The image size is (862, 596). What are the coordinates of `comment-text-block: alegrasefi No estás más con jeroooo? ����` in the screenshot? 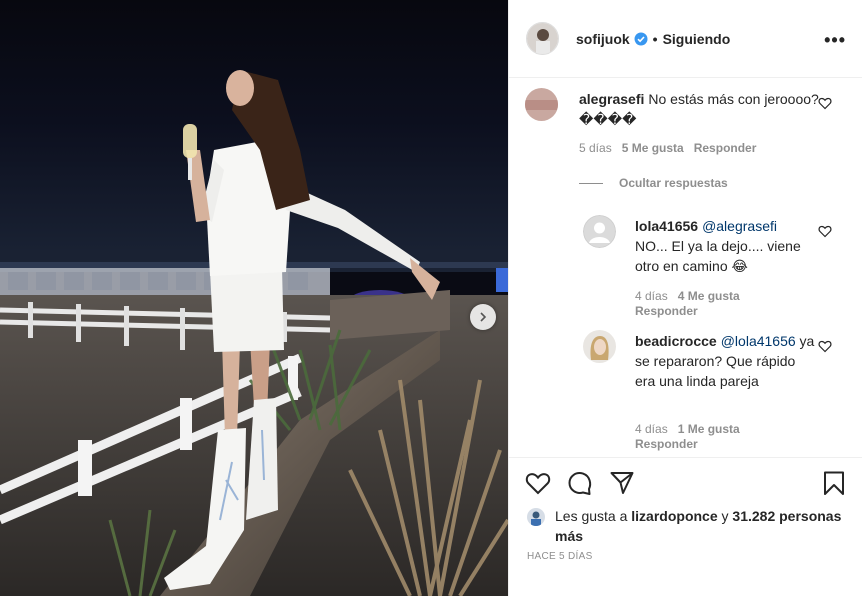 It's located at (699, 109).